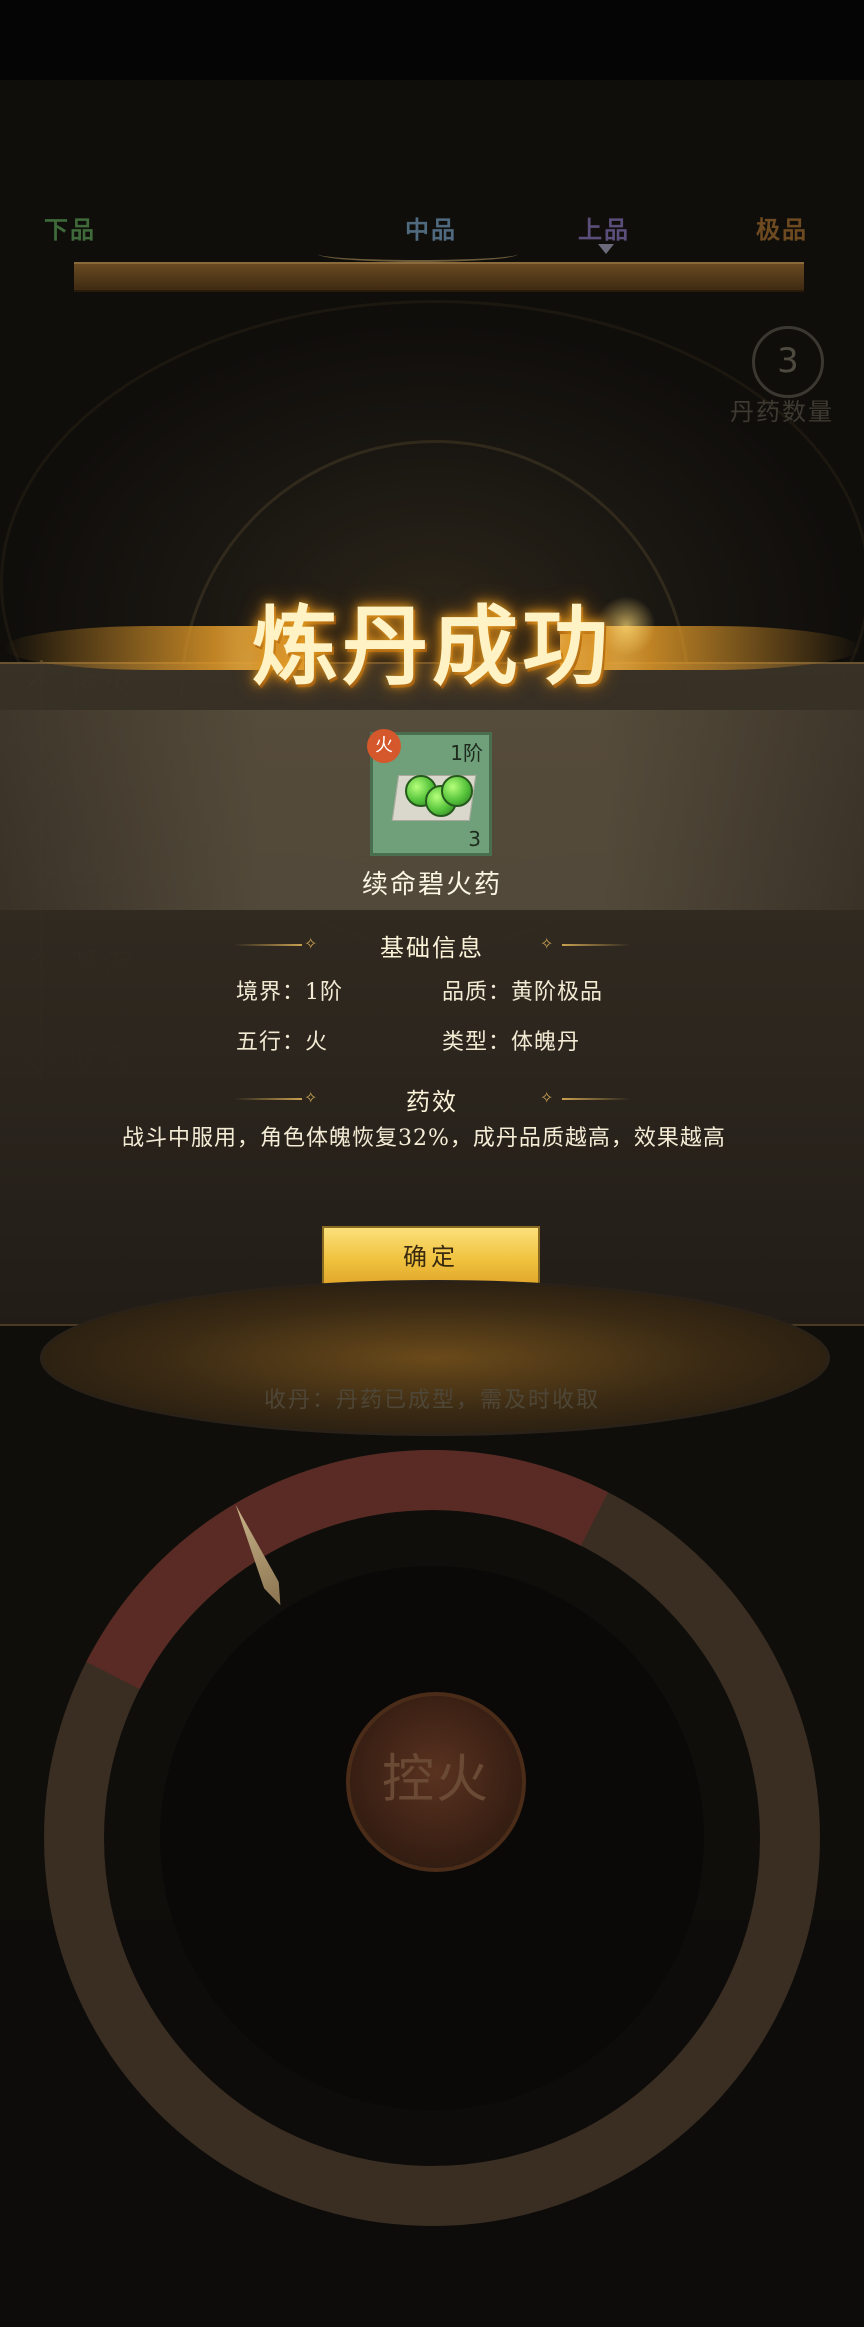 The height and width of the screenshot is (2327, 864). I want to click on info-quality: 品质：黄阶极品, so click(523, 992).